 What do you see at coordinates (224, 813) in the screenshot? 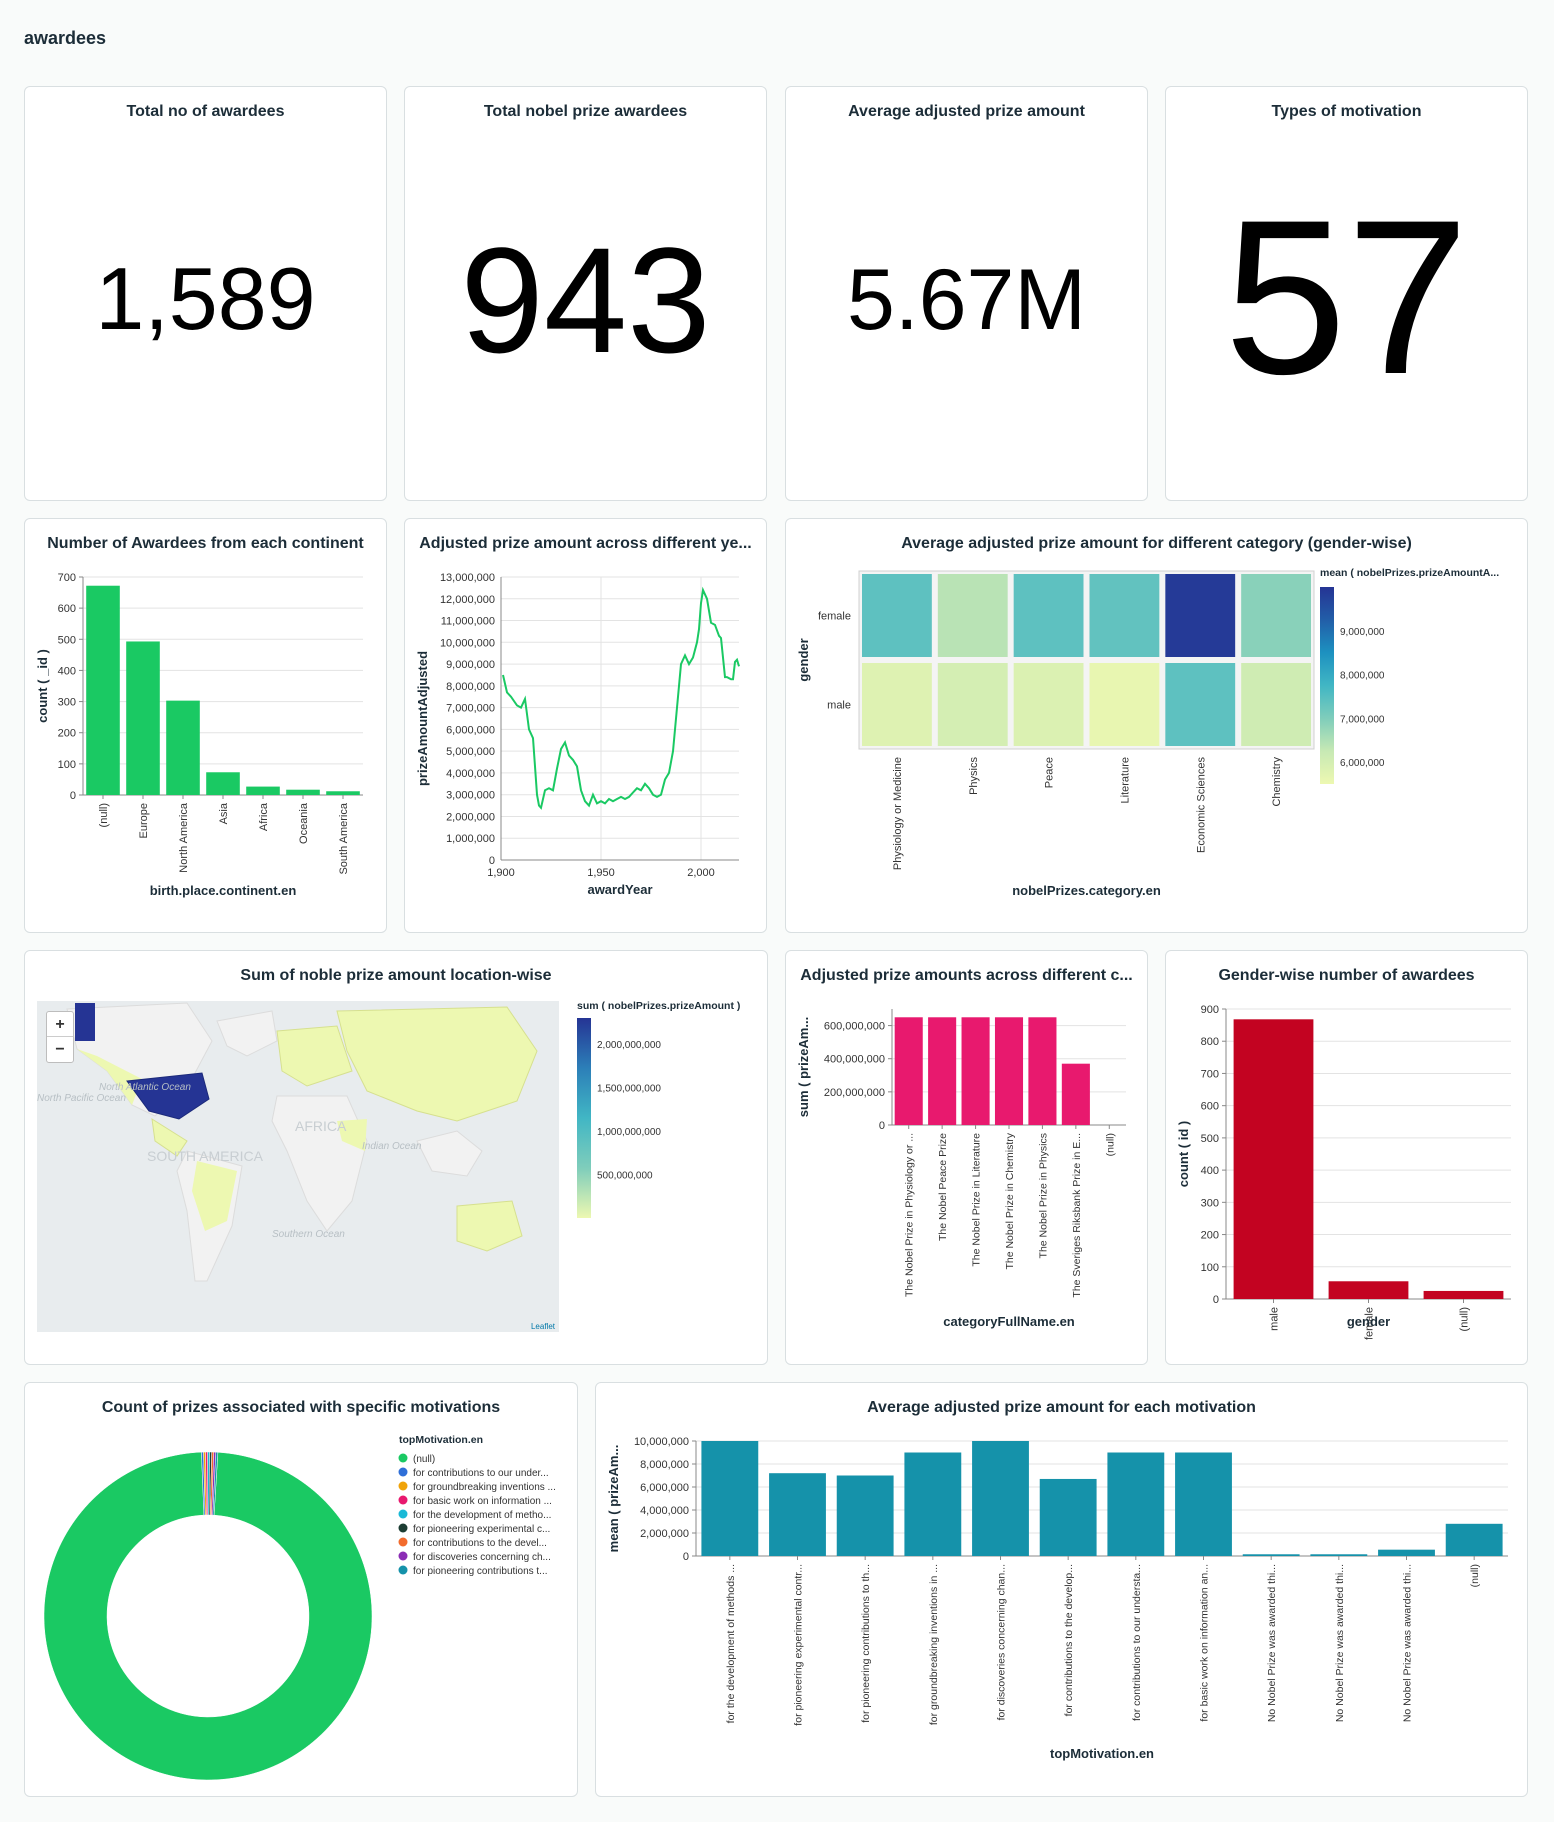
I see `x-tick-label: Asia` at bounding box center [224, 813].